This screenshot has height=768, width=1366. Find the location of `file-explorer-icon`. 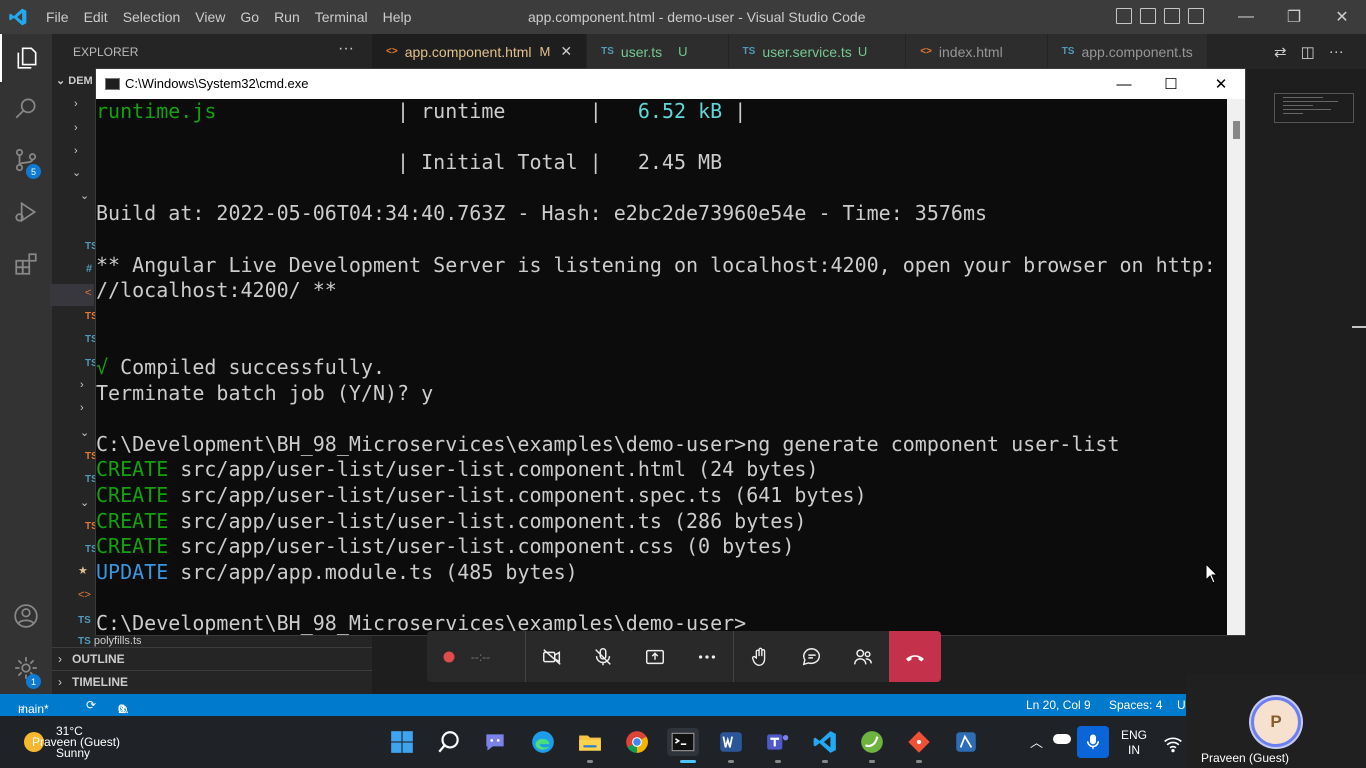

file-explorer-icon is located at coordinates (590, 742).